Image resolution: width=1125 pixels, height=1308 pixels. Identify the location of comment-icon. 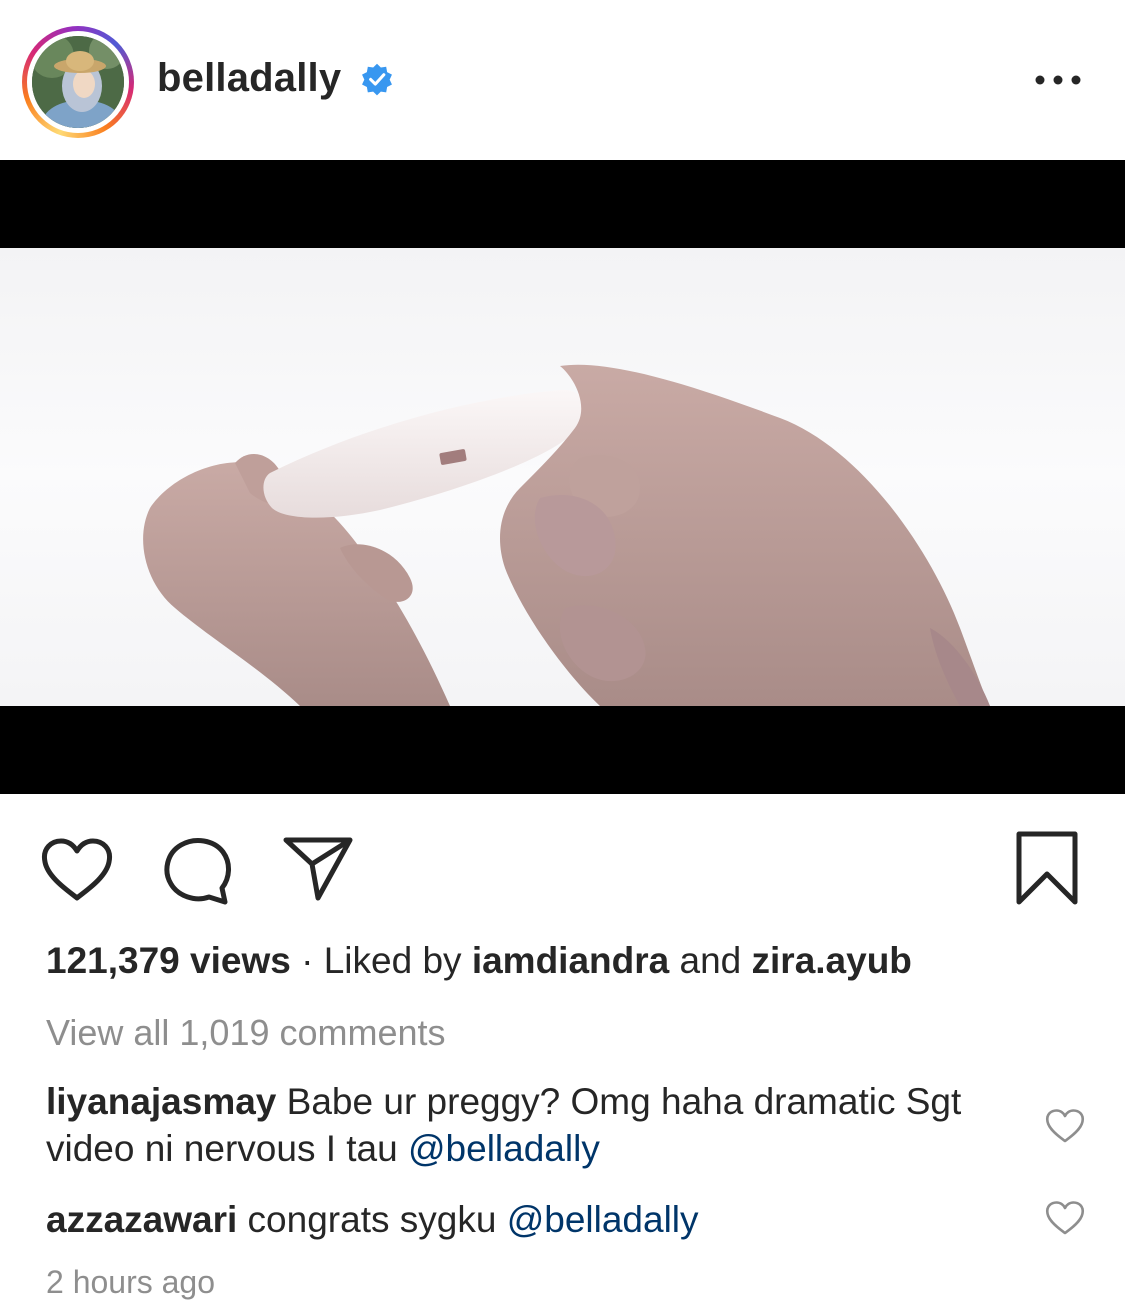
(198, 871).